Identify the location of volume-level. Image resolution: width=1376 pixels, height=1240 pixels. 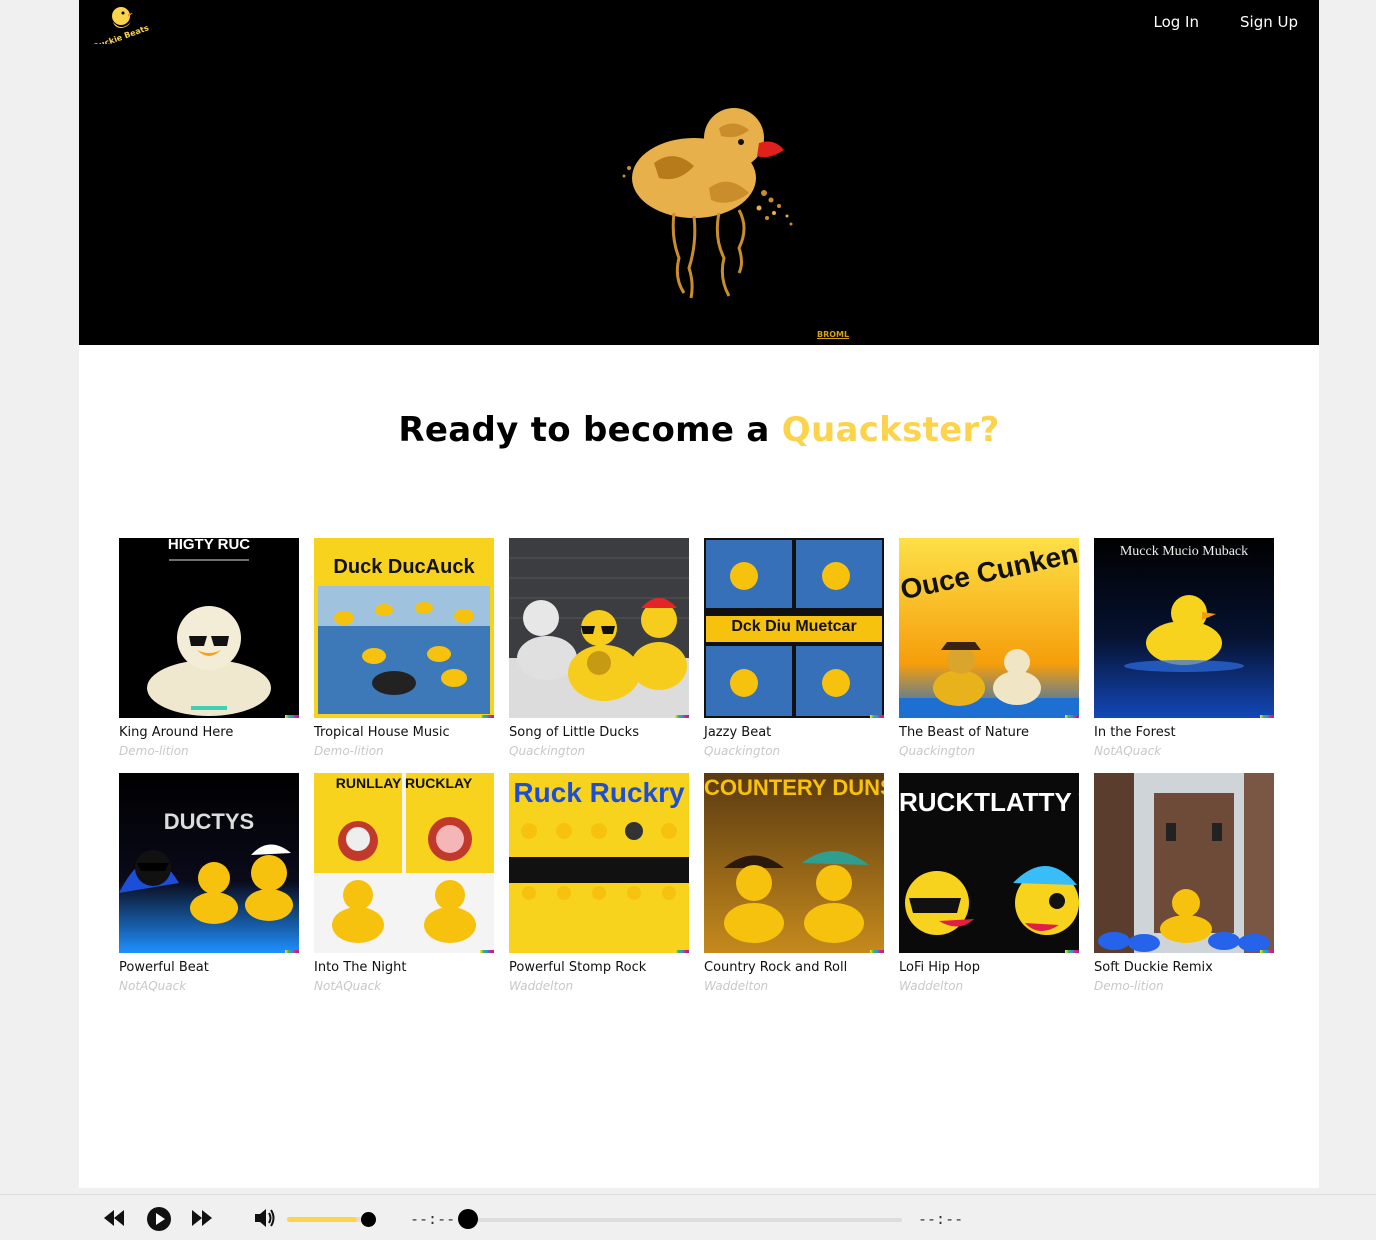
(322, 1219).